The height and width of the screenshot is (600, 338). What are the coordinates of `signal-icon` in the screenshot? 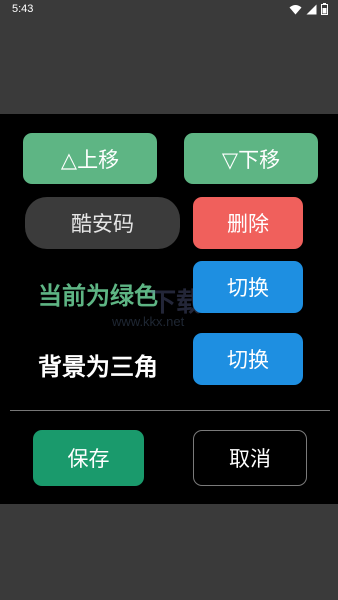 It's located at (311, 9).